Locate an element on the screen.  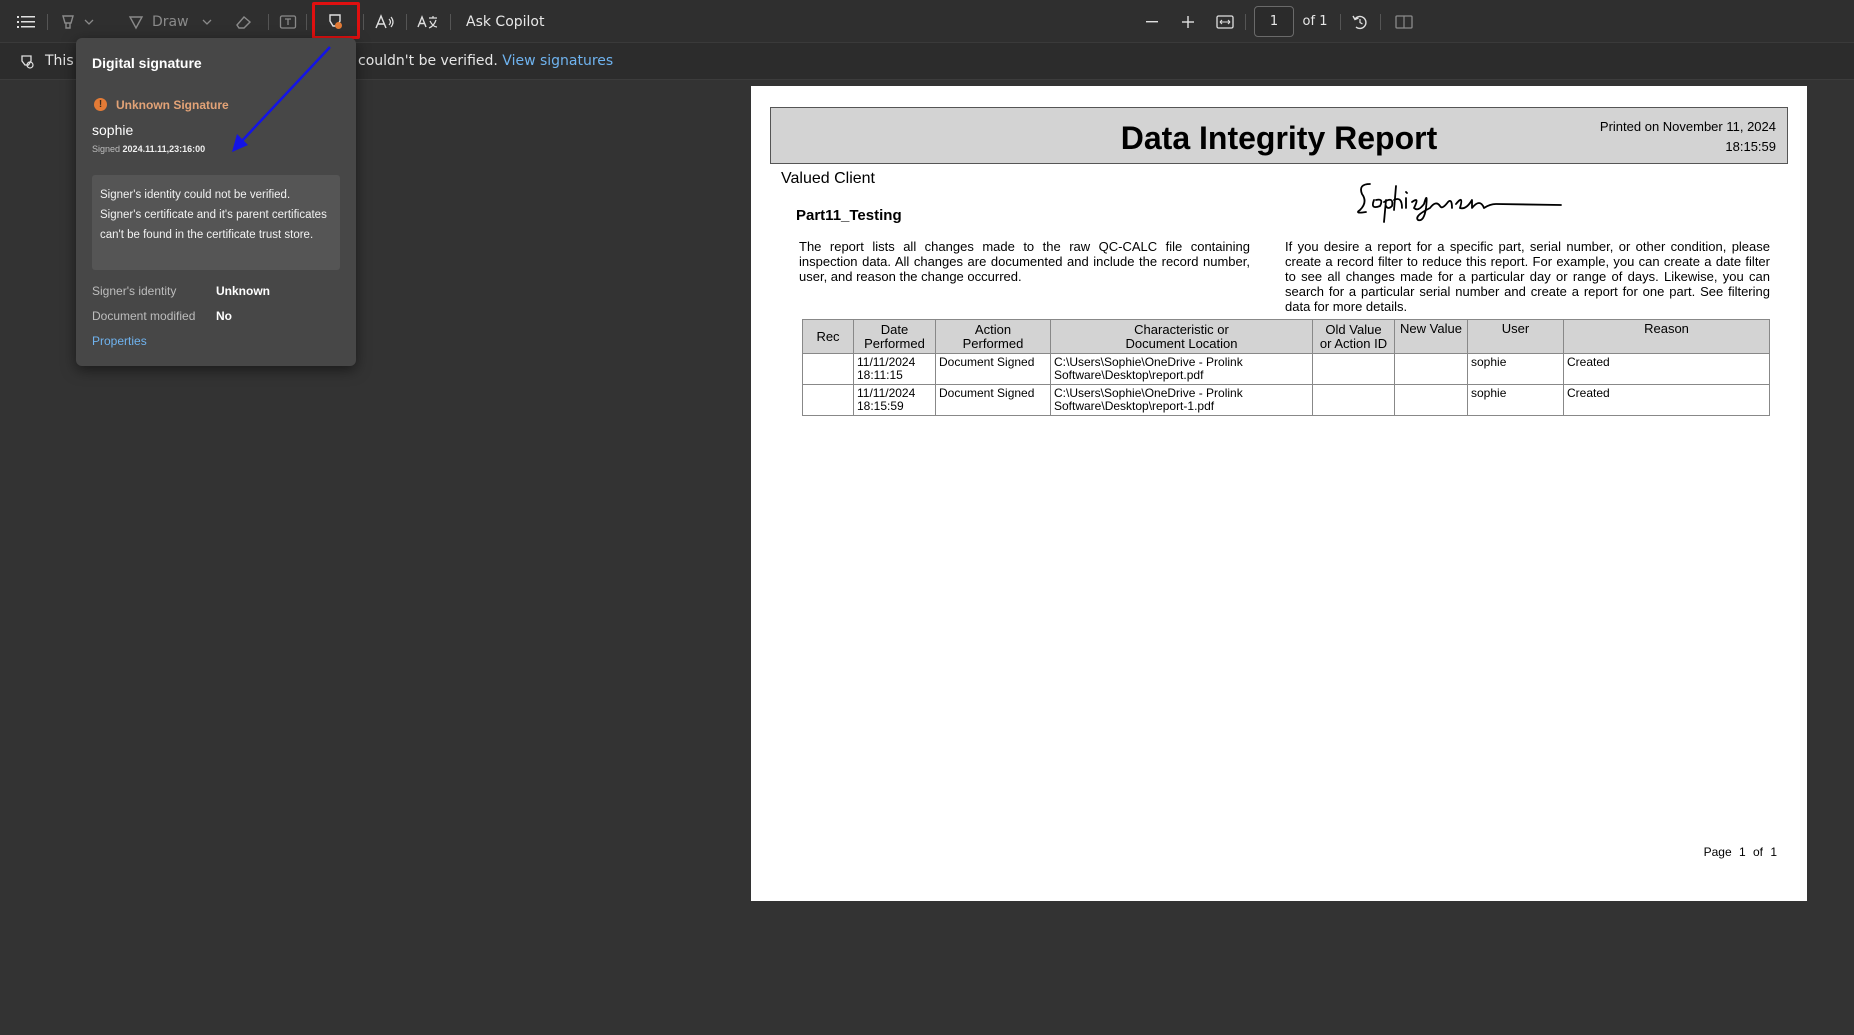
cell-date: 11/11/2024 18:11:15 is located at coordinates (894, 369).